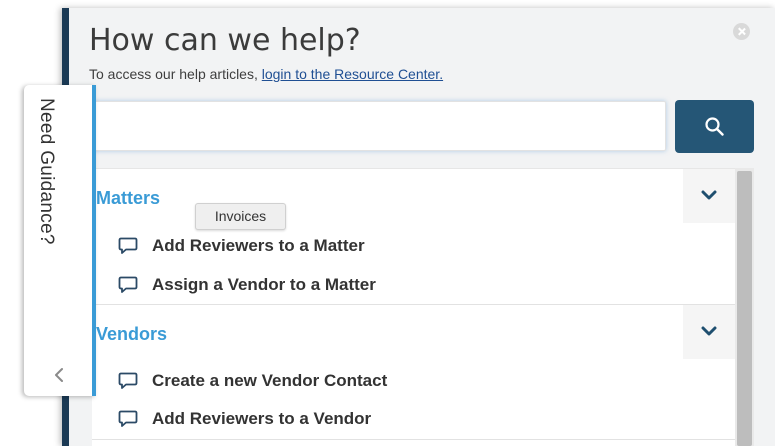 This screenshot has height=446, width=775. What do you see at coordinates (59, 375) in the screenshot?
I see `chevron-left-icon` at bounding box center [59, 375].